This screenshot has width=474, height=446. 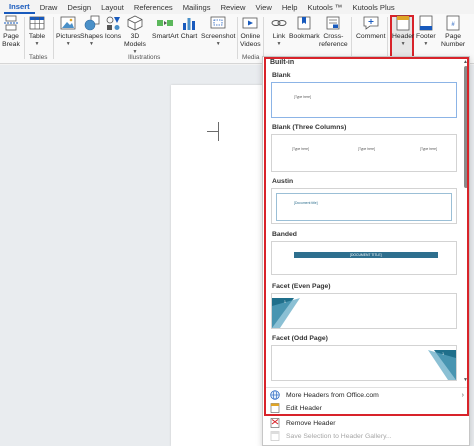 What do you see at coordinates (275, 395) in the screenshot?
I see `globe-icon` at bounding box center [275, 395].